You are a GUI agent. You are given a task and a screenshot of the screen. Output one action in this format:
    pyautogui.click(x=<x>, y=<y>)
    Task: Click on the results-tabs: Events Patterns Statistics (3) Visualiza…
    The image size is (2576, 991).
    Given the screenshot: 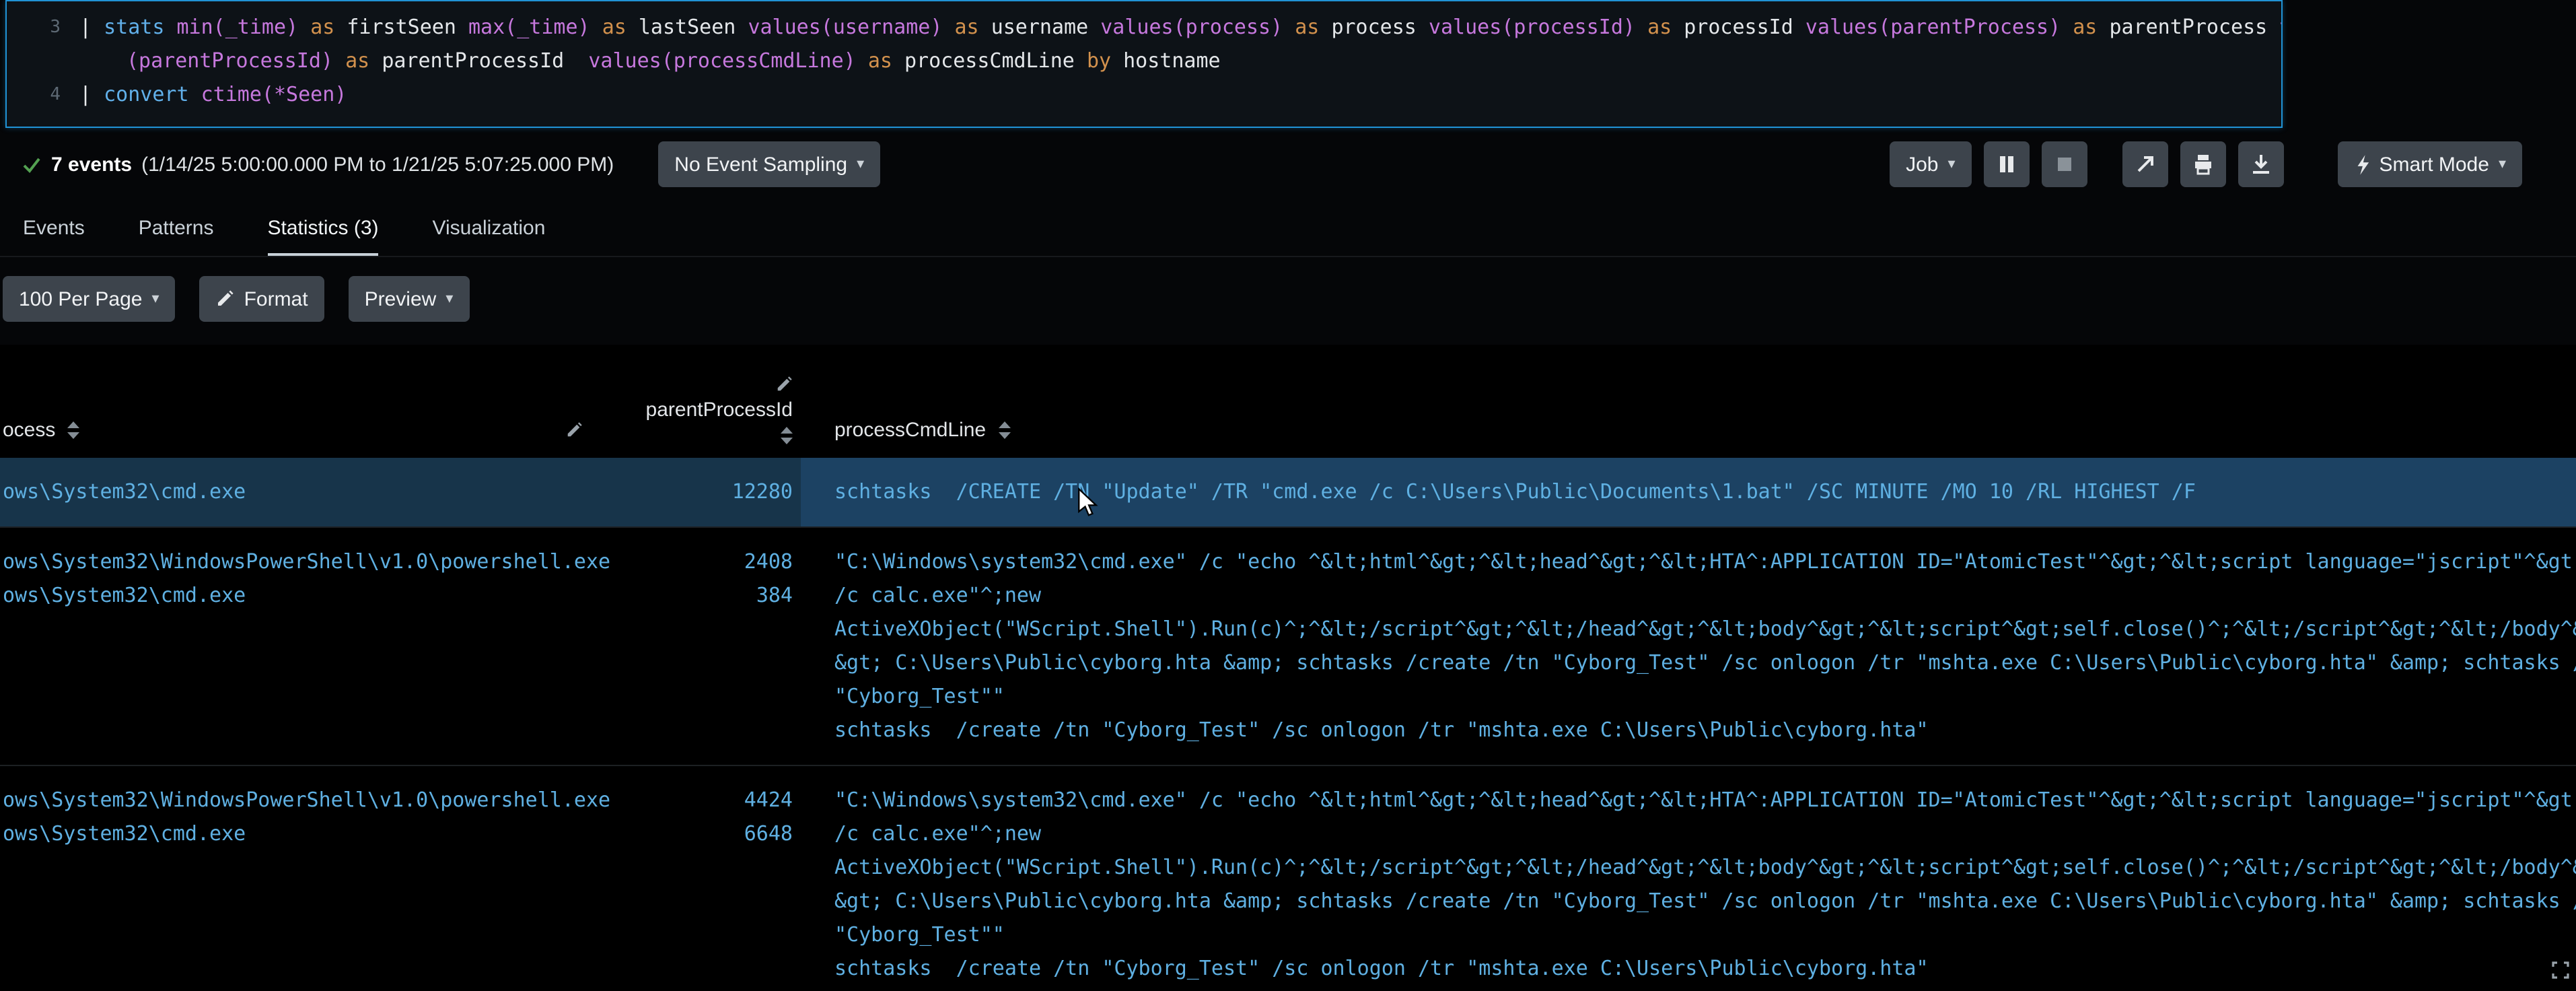 What is the action you would take?
    pyautogui.click(x=1288, y=230)
    